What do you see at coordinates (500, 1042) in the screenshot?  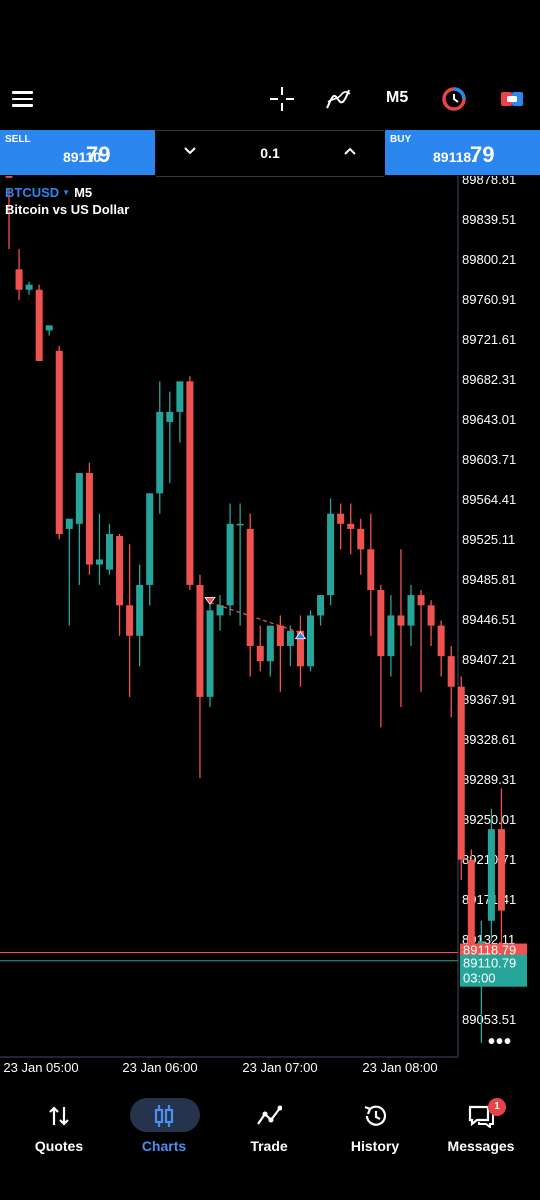 I see `more-options-icon: •••` at bounding box center [500, 1042].